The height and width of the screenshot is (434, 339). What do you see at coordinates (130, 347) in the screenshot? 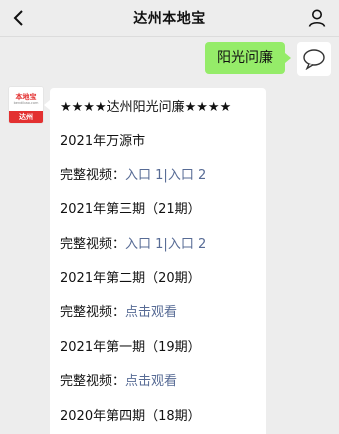
I see `section-heading: 2021年第一期（19期）` at bounding box center [130, 347].